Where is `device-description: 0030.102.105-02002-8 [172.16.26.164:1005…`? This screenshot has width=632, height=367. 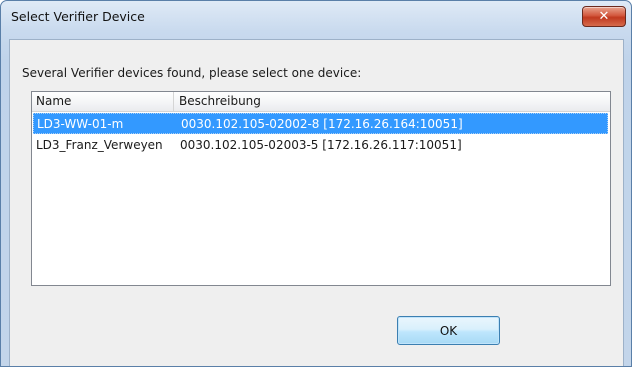
device-description: 0030.102.105-02002-8 [172.16.26.164:1005… is located at coordinates (322, 124).